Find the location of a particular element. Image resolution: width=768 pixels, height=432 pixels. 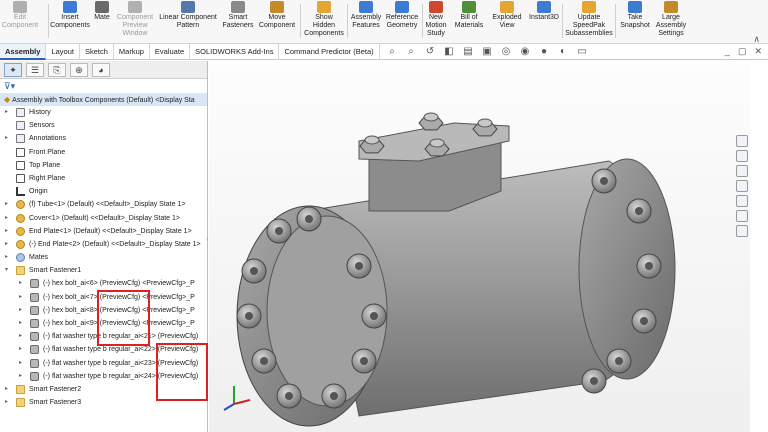

file-explorer-icon is located at coordinates (742, 171).